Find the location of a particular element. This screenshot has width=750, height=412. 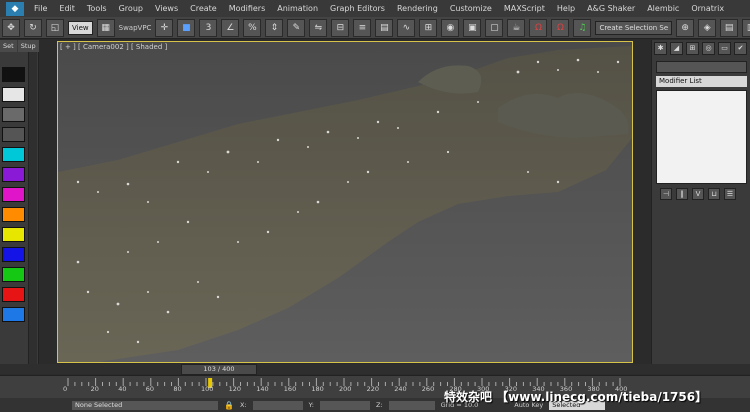

select-and-manipulate-icon: ✛ is located at coordinates (164, 27).